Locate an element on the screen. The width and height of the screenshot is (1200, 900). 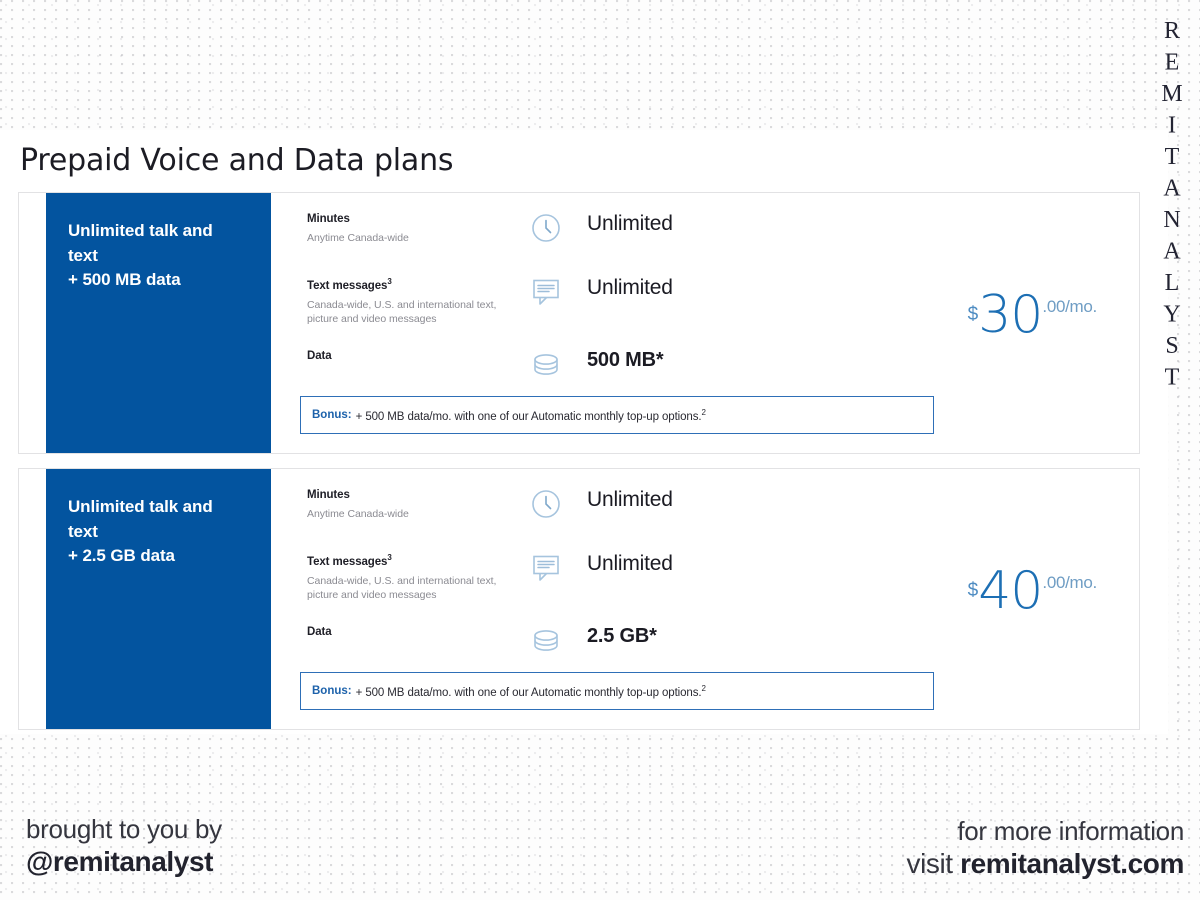
footer-brought-to-you-by: brought to you by is located at coordinates (124, 829).